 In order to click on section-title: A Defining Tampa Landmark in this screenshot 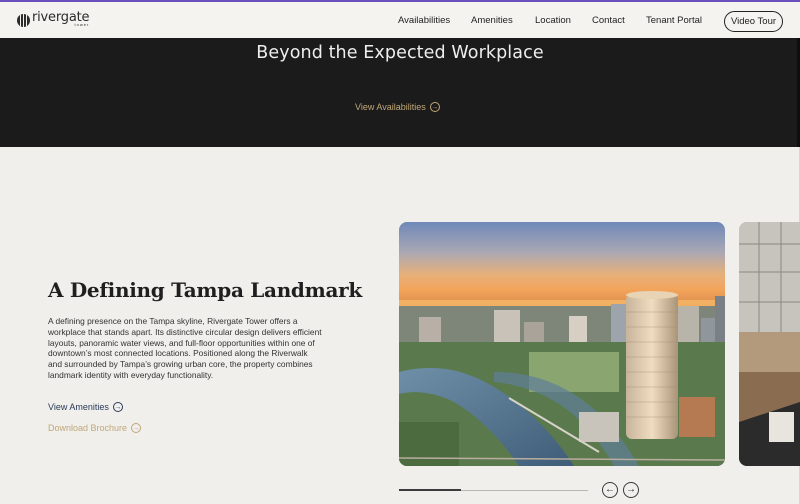, I will do `click(205, 290)`.